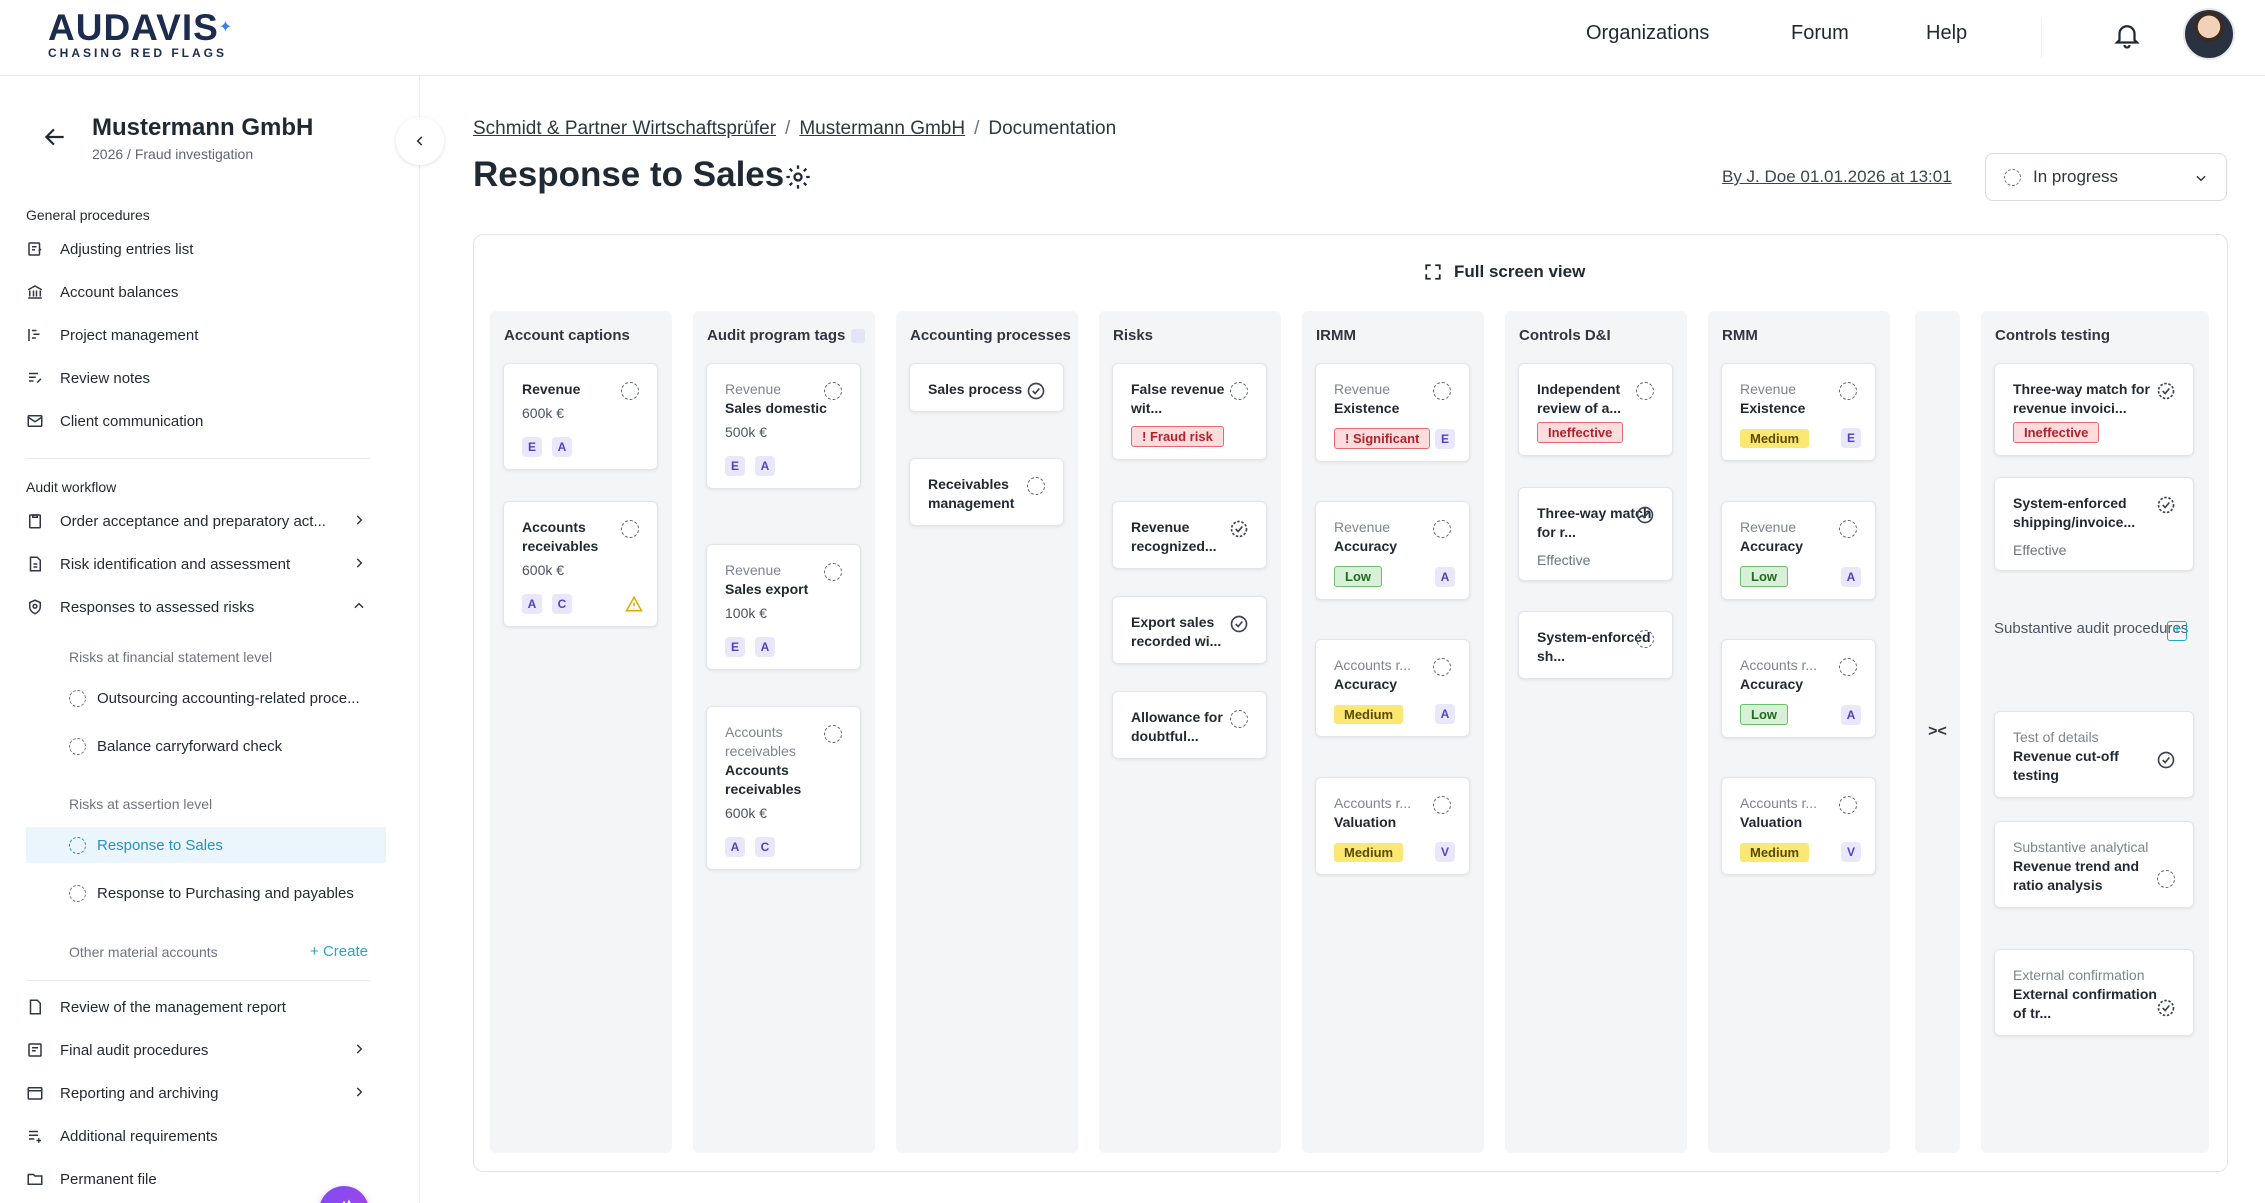 The image size is (2265, 1203). What do you see at coordinates (798, 177) in the screenshot?
I see `gear-icon` at bounding box center [798, 177].